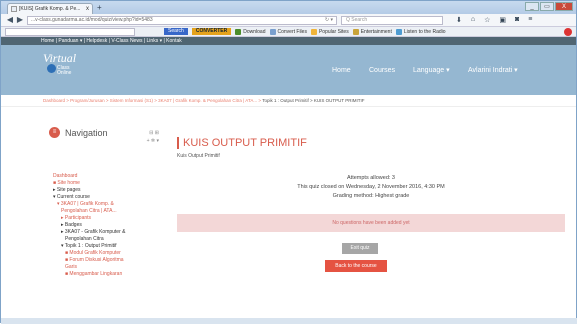 The height and width of the screenshot is (327, 577). What do you see at coordinates (355, 31) in the screenshot?
I see `entertainment-icon` at bounding box center [355, 31].